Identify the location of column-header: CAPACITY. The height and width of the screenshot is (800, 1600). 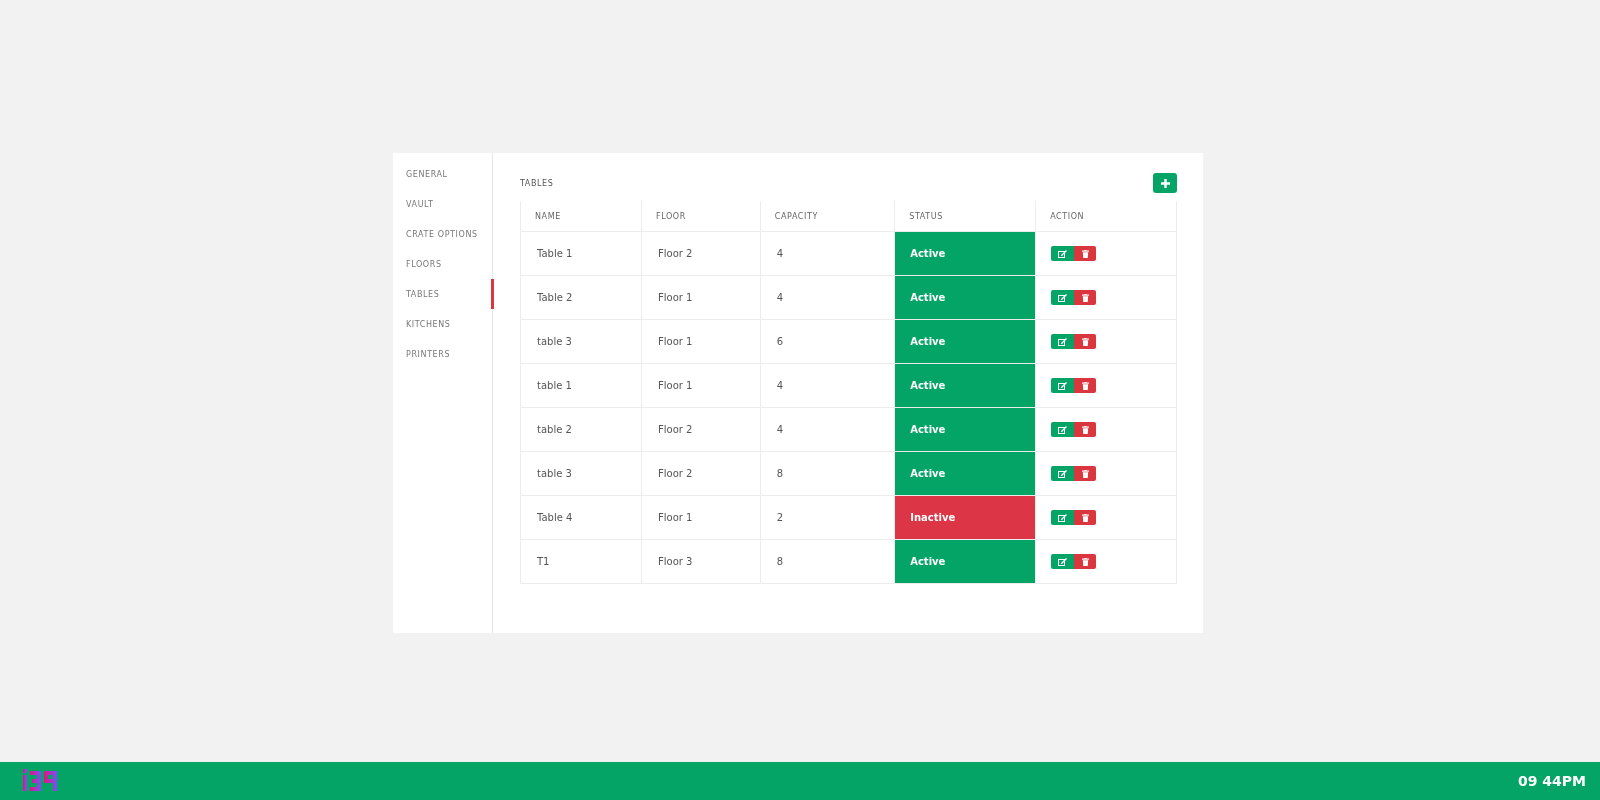
(827, 216).